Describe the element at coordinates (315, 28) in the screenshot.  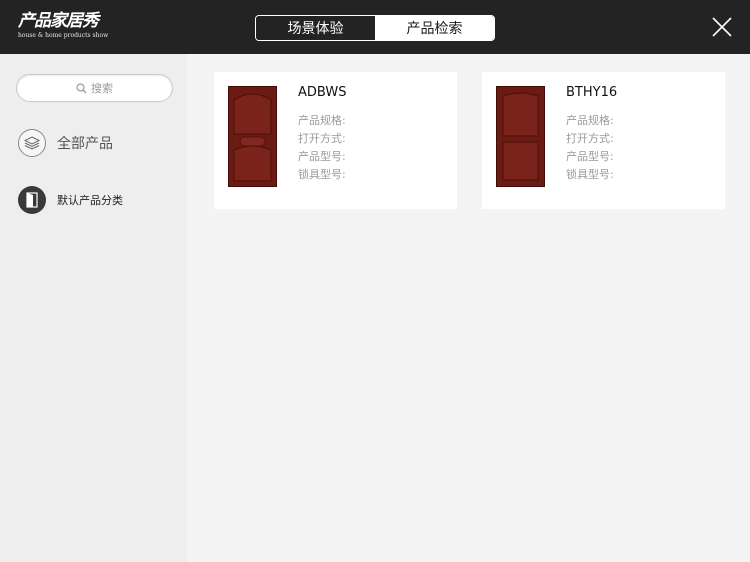
I see `tab-scene-experience: 场景体验` at that location.